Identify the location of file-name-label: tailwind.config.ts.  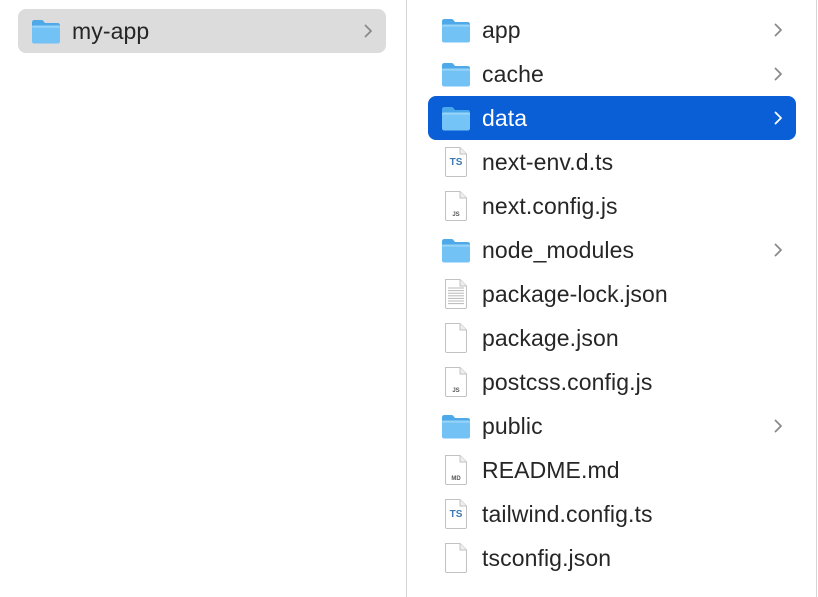
(567, 514).